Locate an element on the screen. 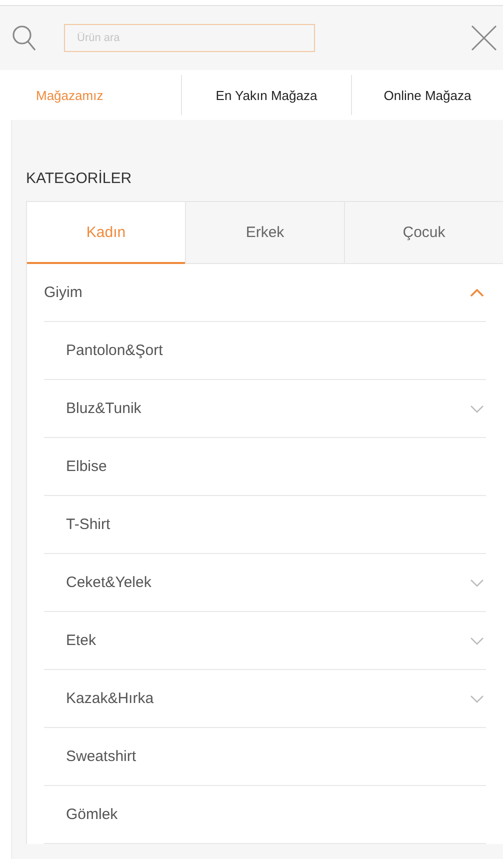  store-tab: Online Mağaza is located at coordinates (427, 95).